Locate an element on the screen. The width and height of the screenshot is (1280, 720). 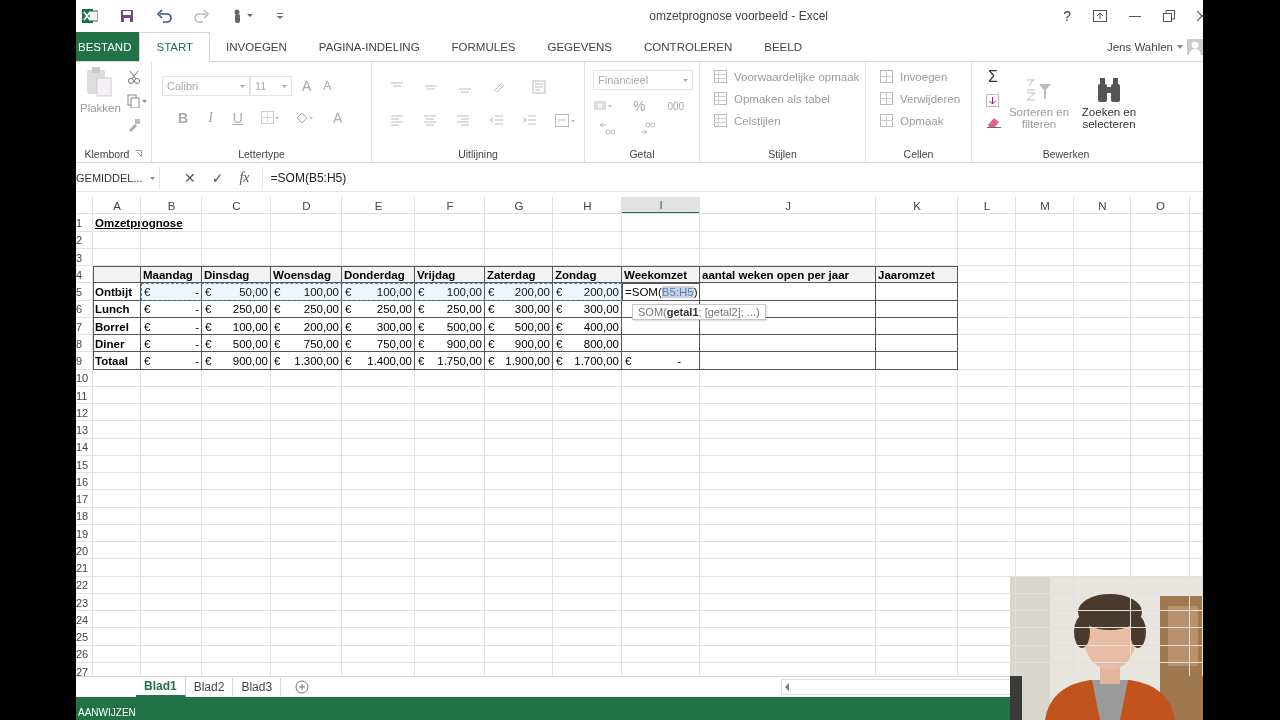
ribbon-tab: FORMULES is located at coordinates (483, 46).